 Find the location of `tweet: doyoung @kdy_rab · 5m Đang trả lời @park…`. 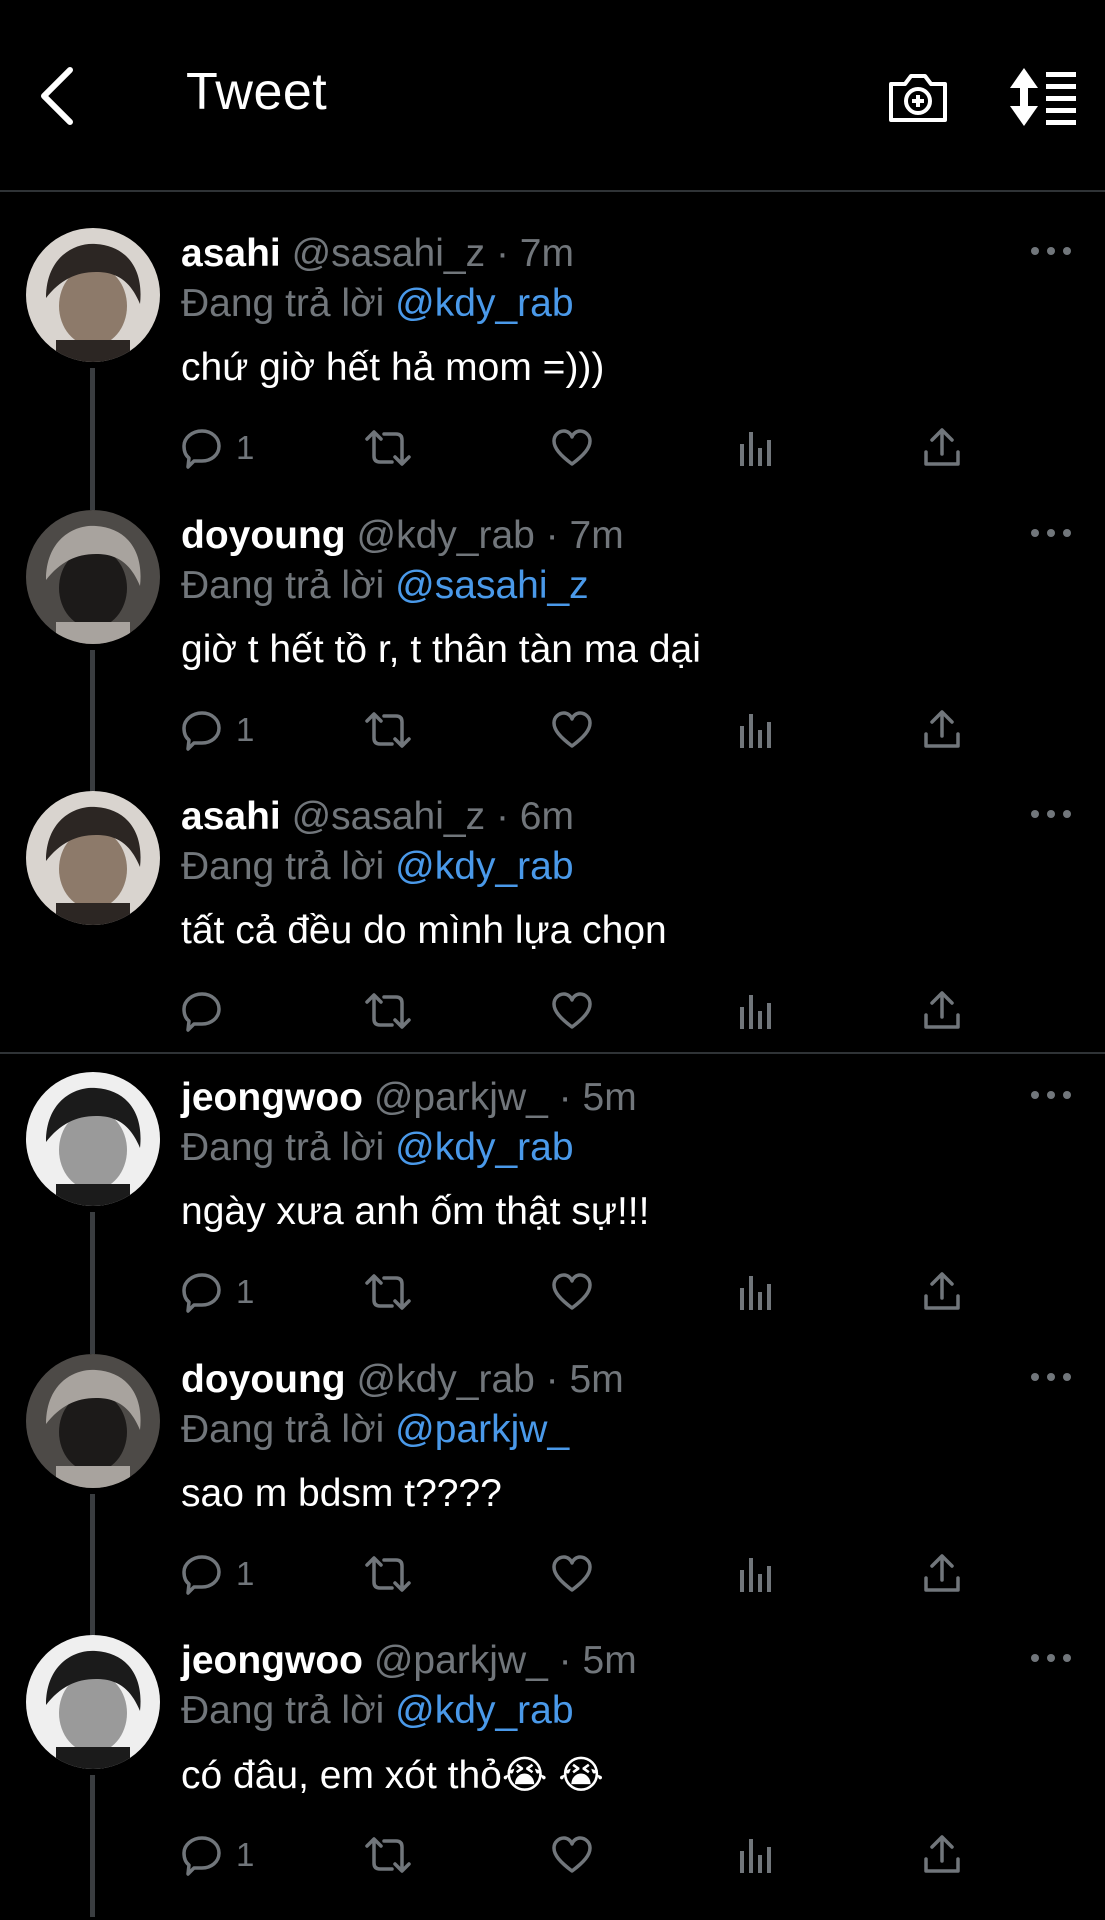

tweet: doyoung @kdy_rab · 5m Đang trả lời @park… is located at coordinates (552, 1495).